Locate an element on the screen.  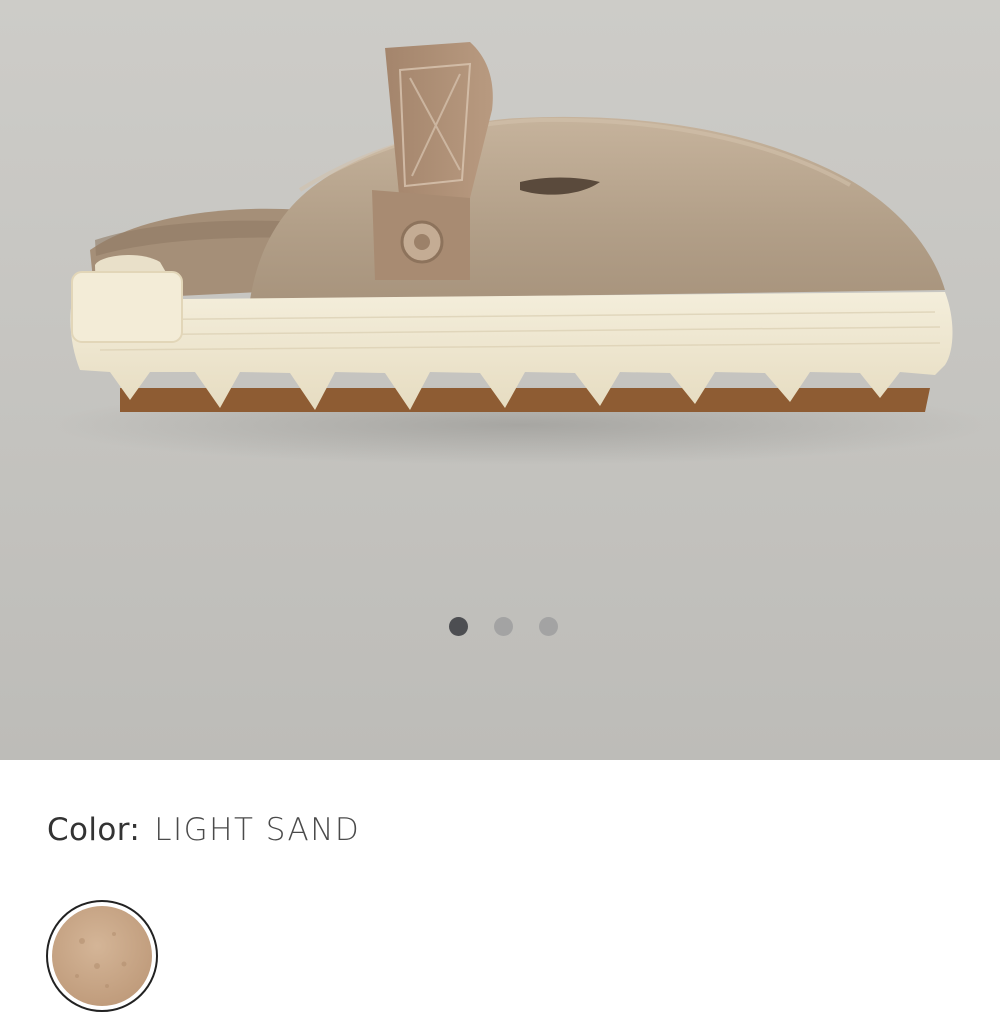
suede-upper is located at coordinates (597, 208).